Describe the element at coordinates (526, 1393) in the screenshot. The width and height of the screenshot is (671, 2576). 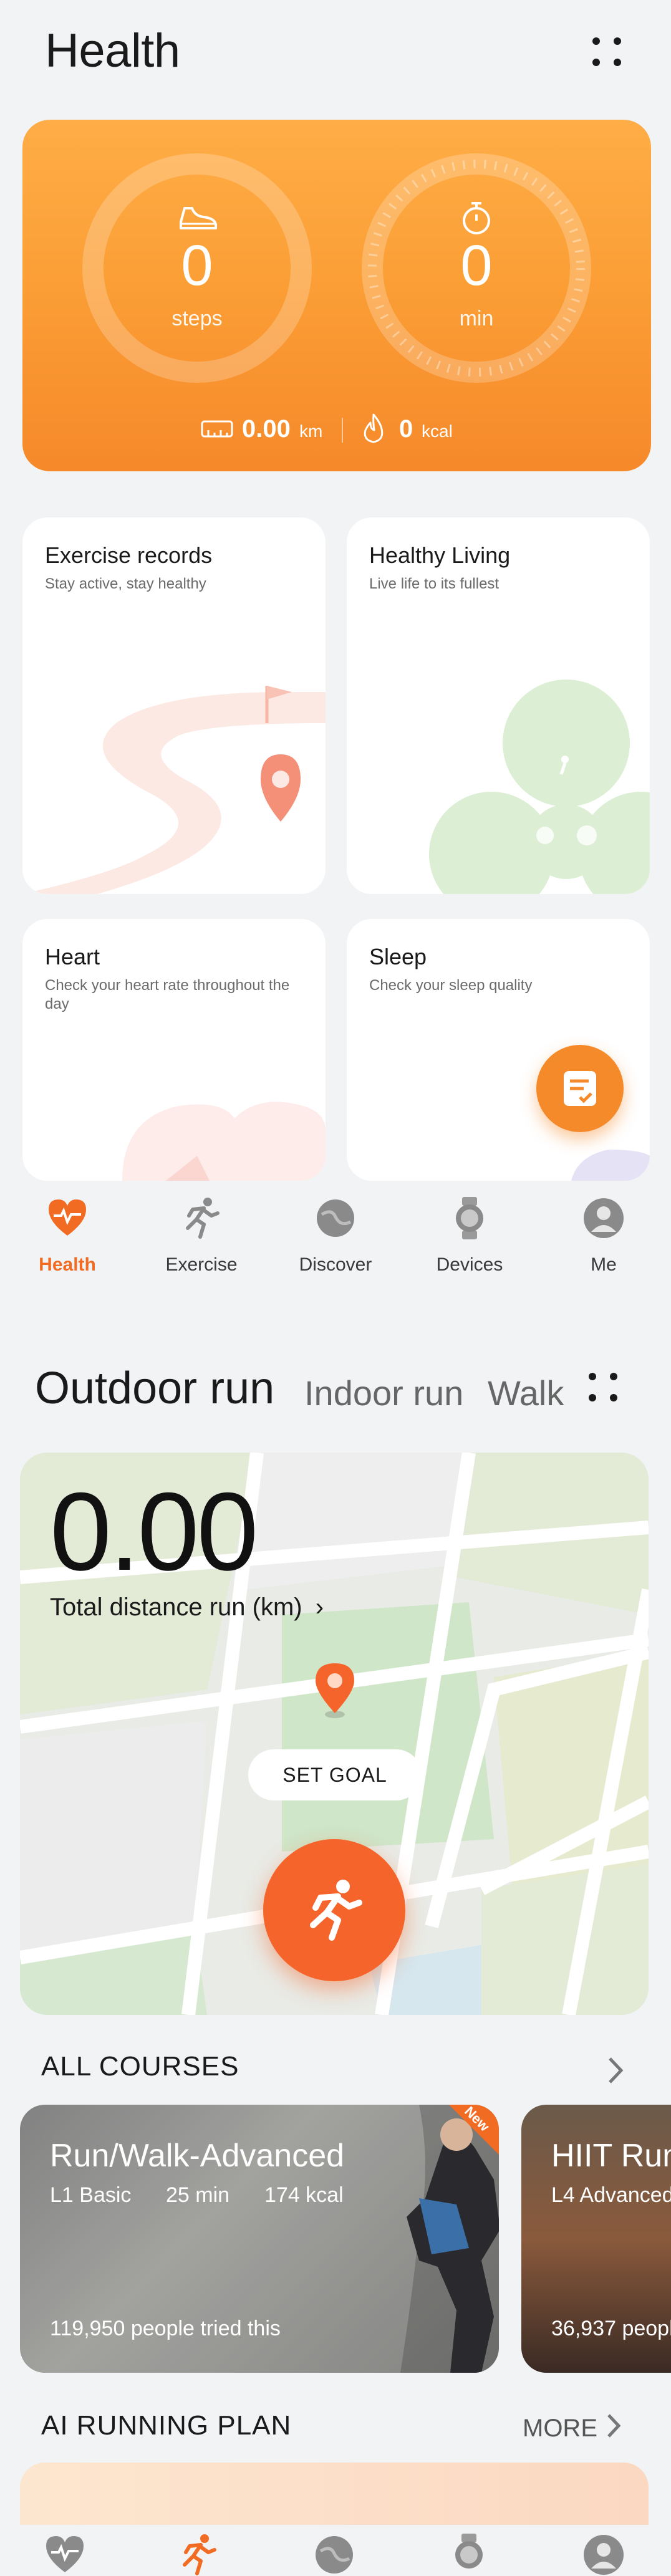
I see `tab-walk: Walk` at that location.